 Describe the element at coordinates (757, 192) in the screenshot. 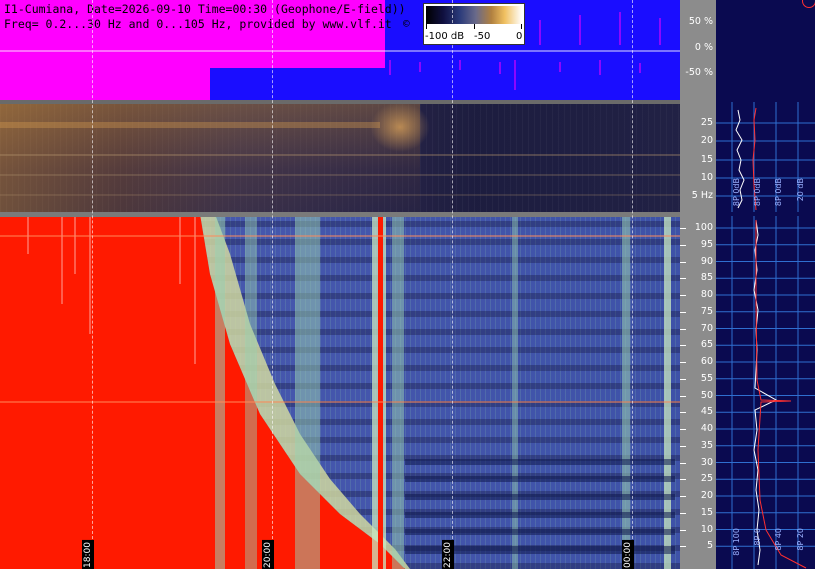

I see `side-mid-label-2: 8P 0dB` at that location.